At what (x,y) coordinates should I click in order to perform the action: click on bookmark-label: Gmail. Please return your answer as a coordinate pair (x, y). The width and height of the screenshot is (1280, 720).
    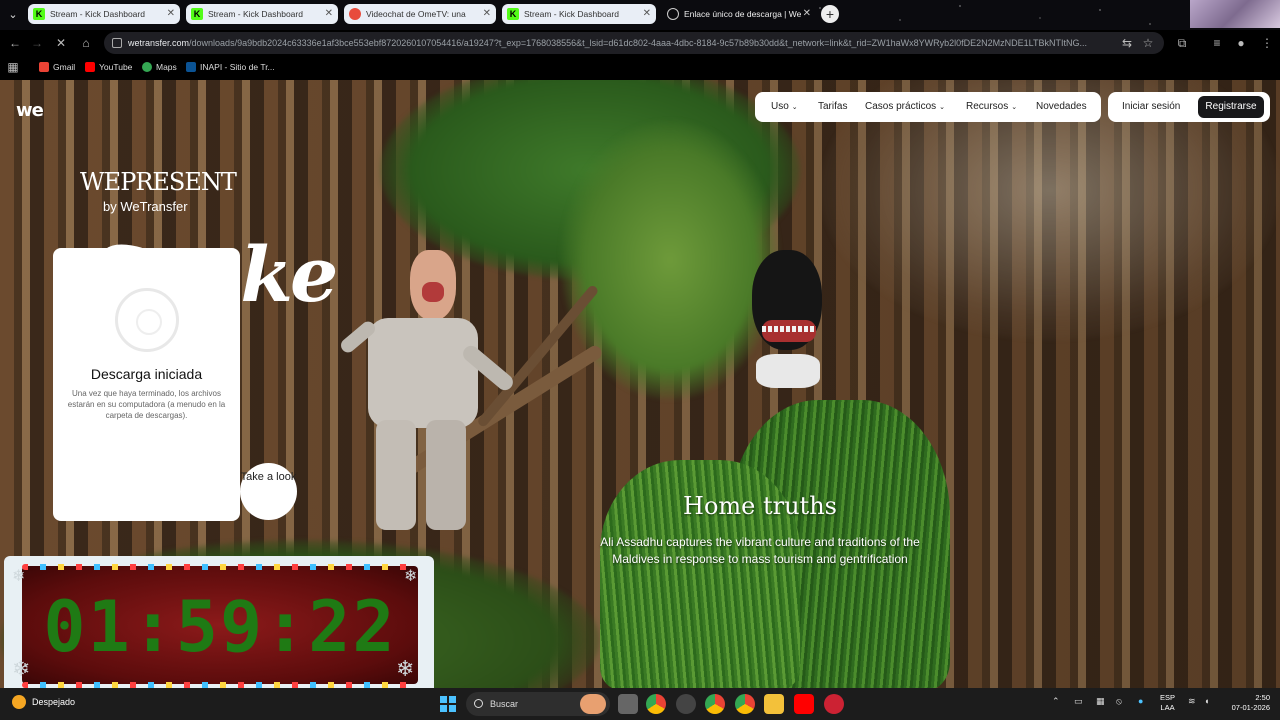
    Looking at the image, I should click on (64, 67).